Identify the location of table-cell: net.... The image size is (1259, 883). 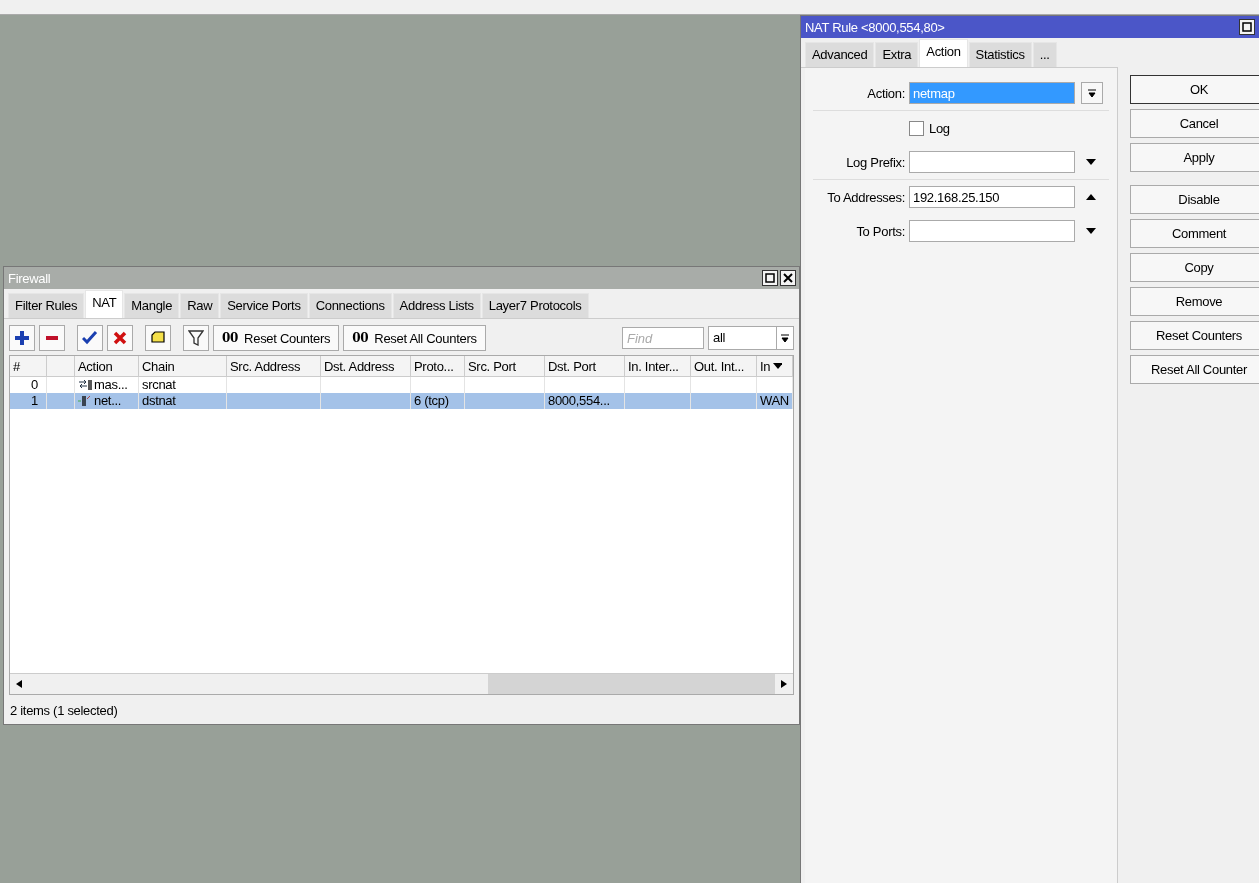
(108, 401).